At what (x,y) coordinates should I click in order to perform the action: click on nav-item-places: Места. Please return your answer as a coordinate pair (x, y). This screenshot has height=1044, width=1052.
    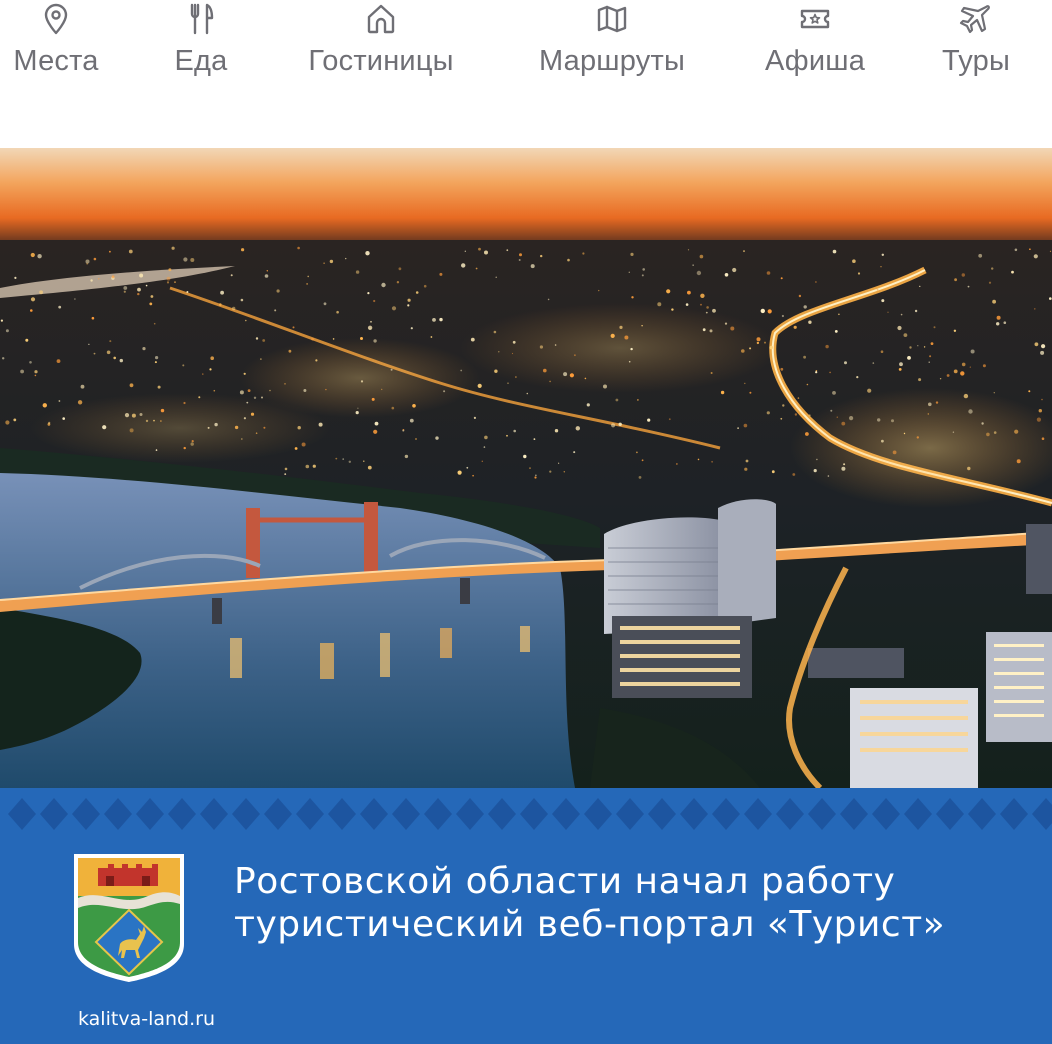
    Looking at the image, I should click on (56, 50).